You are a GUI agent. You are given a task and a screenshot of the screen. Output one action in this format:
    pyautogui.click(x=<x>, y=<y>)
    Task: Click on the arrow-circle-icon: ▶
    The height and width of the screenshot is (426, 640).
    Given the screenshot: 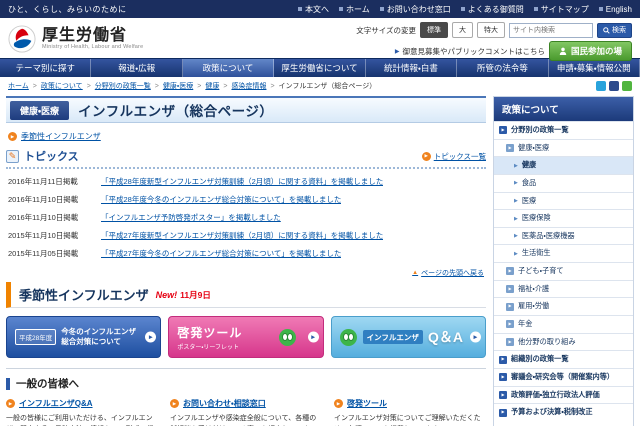 What is the action you would take?
    pyautogui.click(x=12, y=136)
    